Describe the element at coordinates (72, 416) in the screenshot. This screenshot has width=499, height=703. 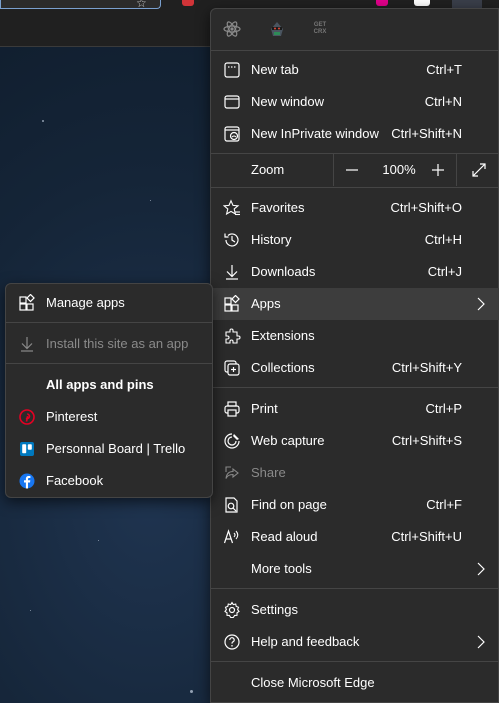
I see `app-label: Pinterest` at that location.